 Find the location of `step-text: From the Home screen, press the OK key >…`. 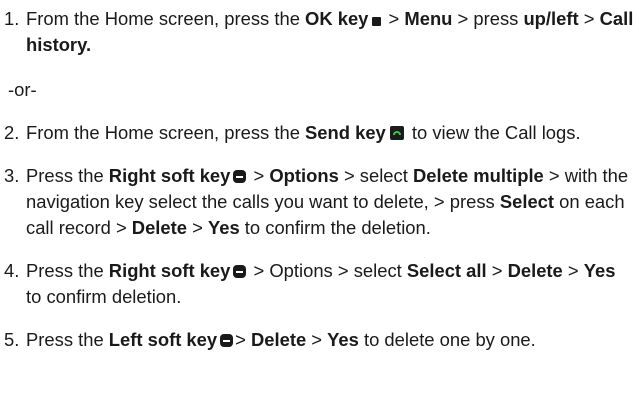

step-text: From the Home screen, press the OK key >… is located at coordinates (330, 32).